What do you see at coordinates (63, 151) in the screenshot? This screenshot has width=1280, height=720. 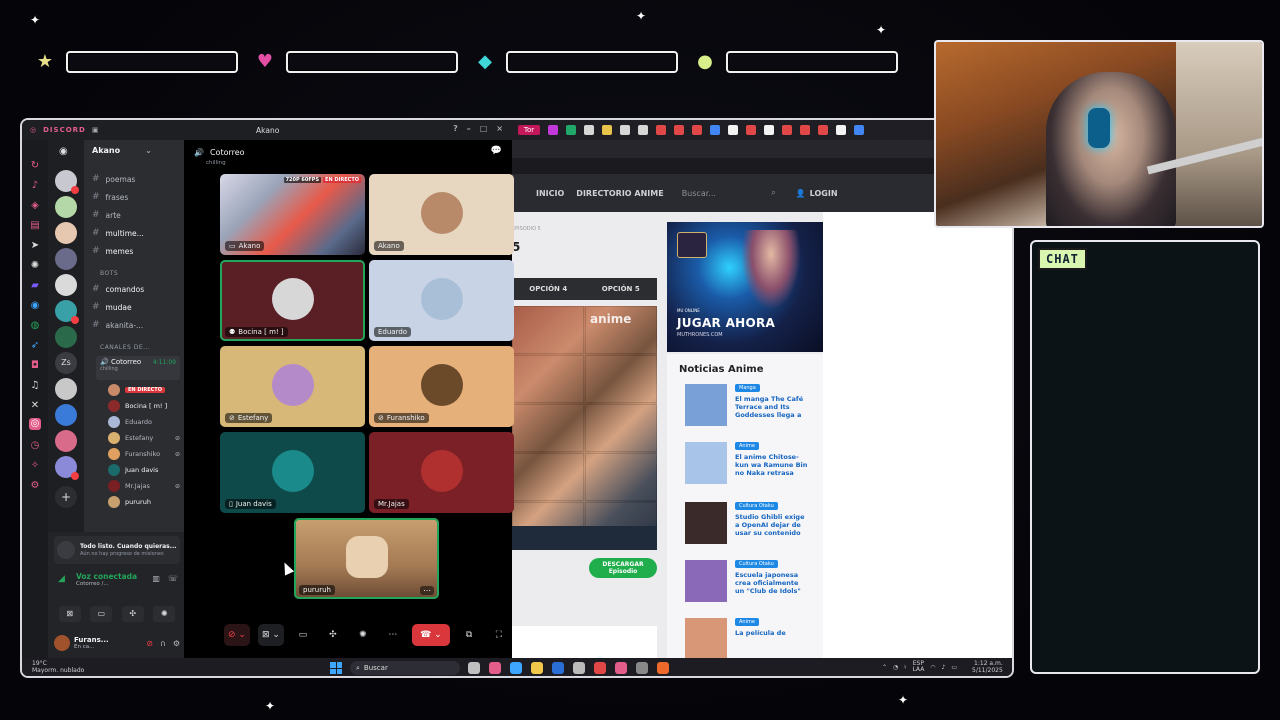 I see `direct-messages-icon: ◉` at bounding box center [63, 151].